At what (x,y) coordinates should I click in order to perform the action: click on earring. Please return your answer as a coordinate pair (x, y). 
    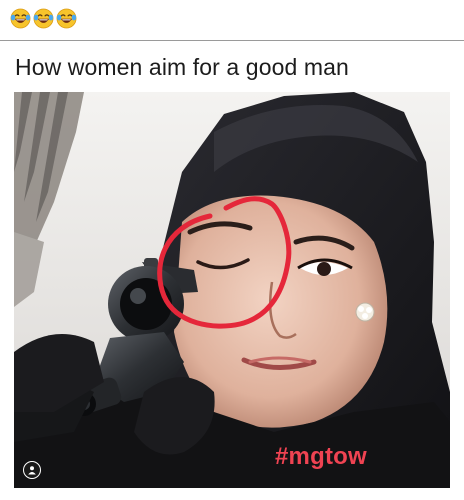
    Looking at the image, I should click on (365, 312).